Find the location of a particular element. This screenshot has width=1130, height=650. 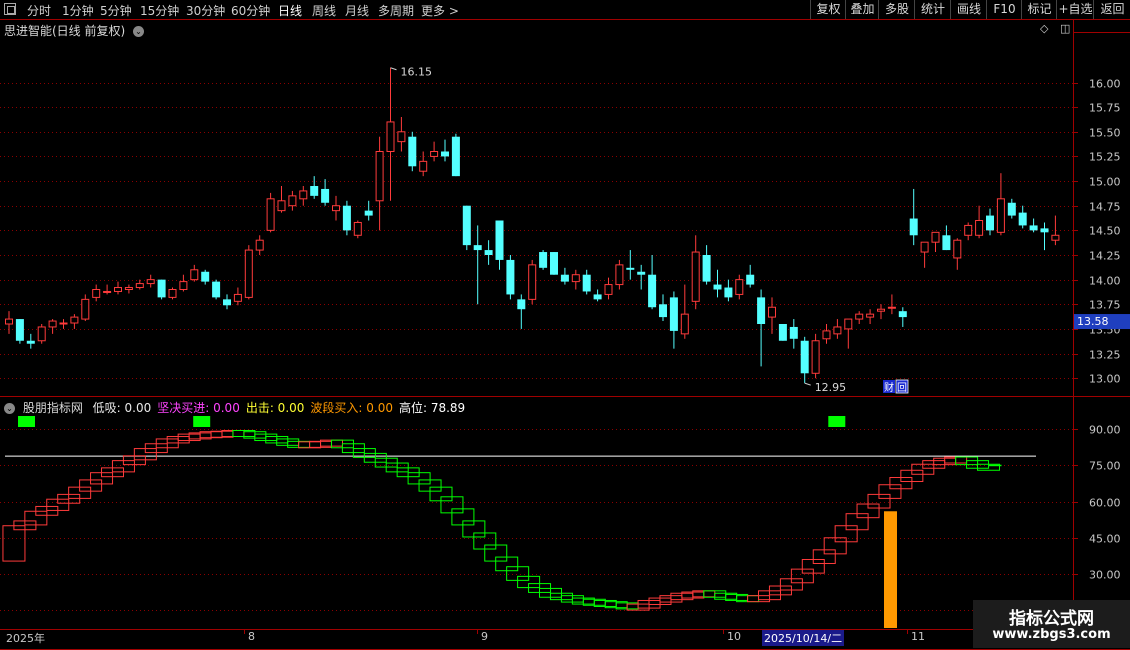

period-tab: 周线 is located at coordinates (324, 10).